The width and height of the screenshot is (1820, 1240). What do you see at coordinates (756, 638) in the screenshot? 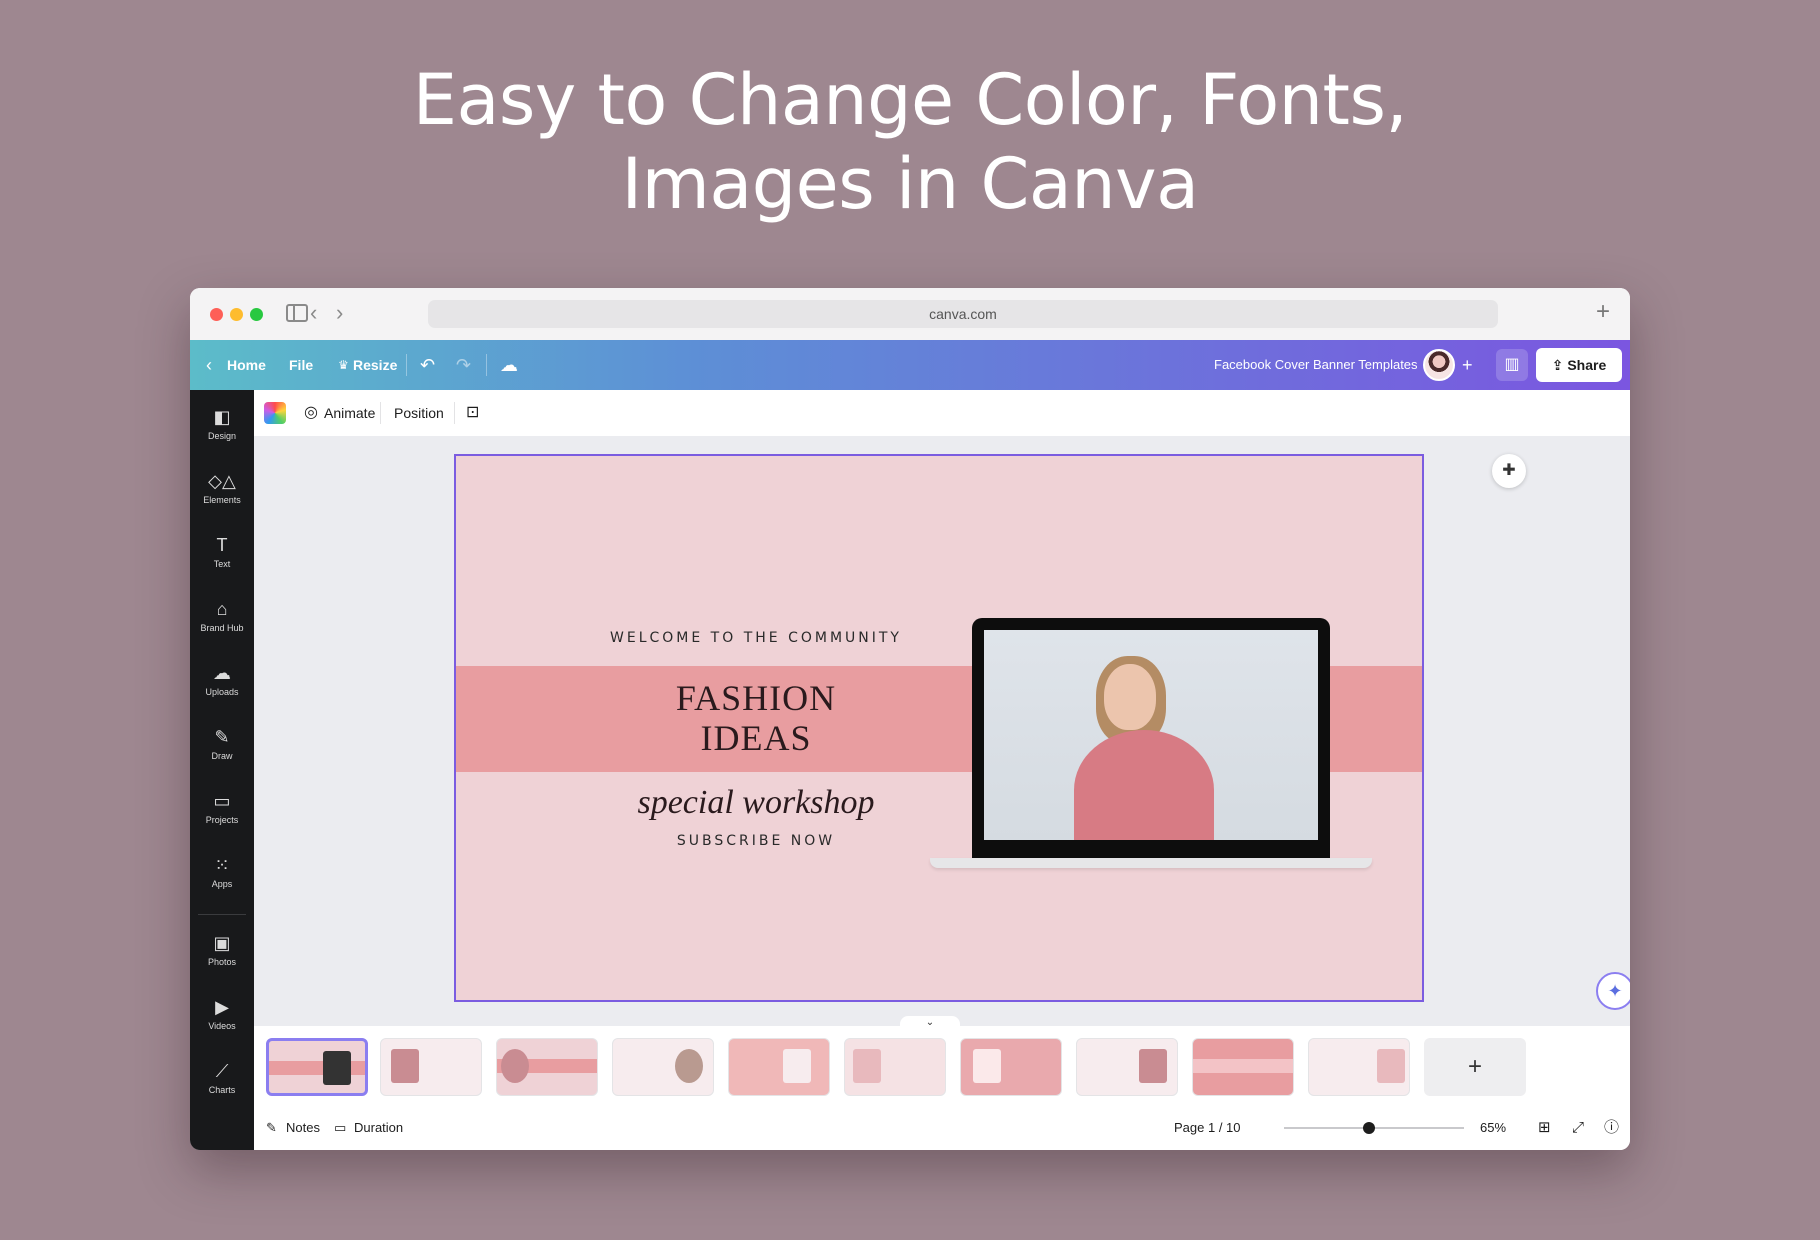
I see `welcome-text: WELCOME TO THE COMMUNITY` at bounding box center [756, 638].